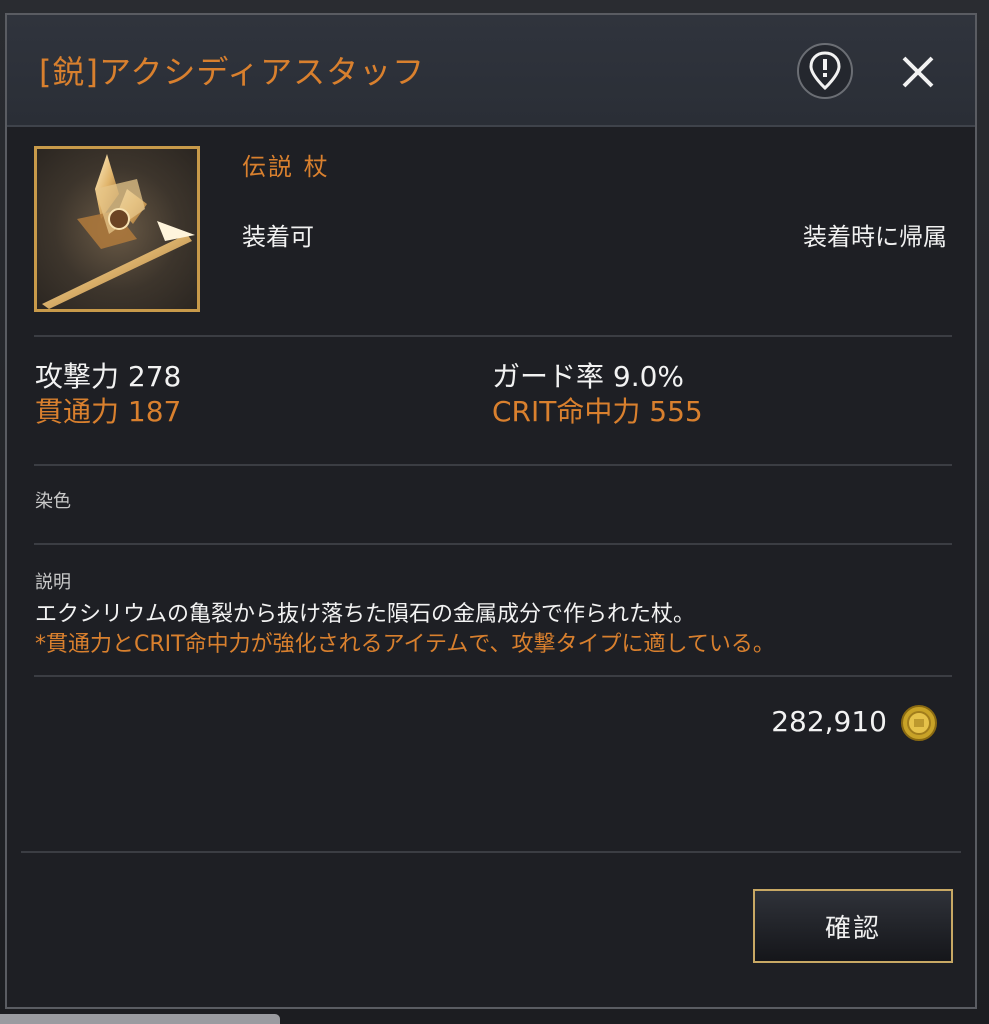 This screenshot has width=989, height=1024. What do you see at coordinates (108, 376) in the screenshot?
I see `stat-attack: 攻撃力 278` at bounding box center [108, 376].